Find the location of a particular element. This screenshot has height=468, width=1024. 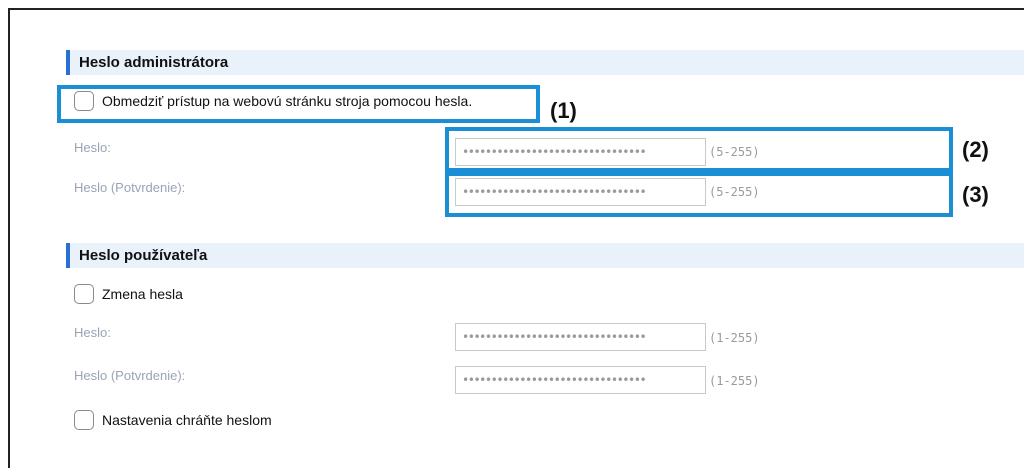

protect-settings-checkbox is located at coordinates (84, 420).